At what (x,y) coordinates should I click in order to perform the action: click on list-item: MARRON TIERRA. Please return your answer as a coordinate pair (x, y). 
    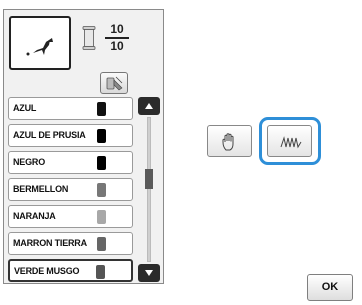
    Looking at the image, I should click on (70, 243).